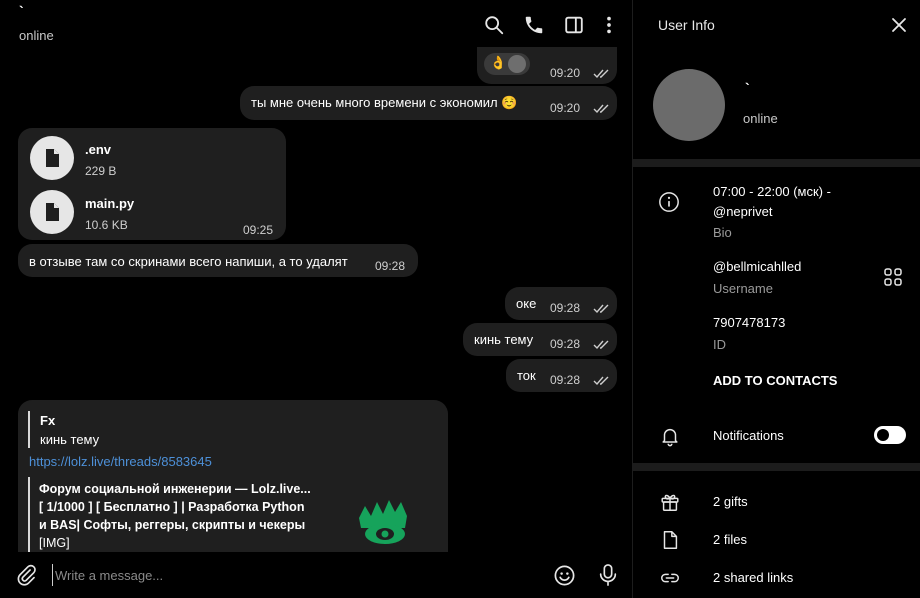 The width and height of the screenshot is (920, 598). What do you see at coordinates (152, 184) in the screenshot?
I see `message-incoming-files: .env 229 B main.py 10.6 KB 09:25` at bounding box center [152, 184].